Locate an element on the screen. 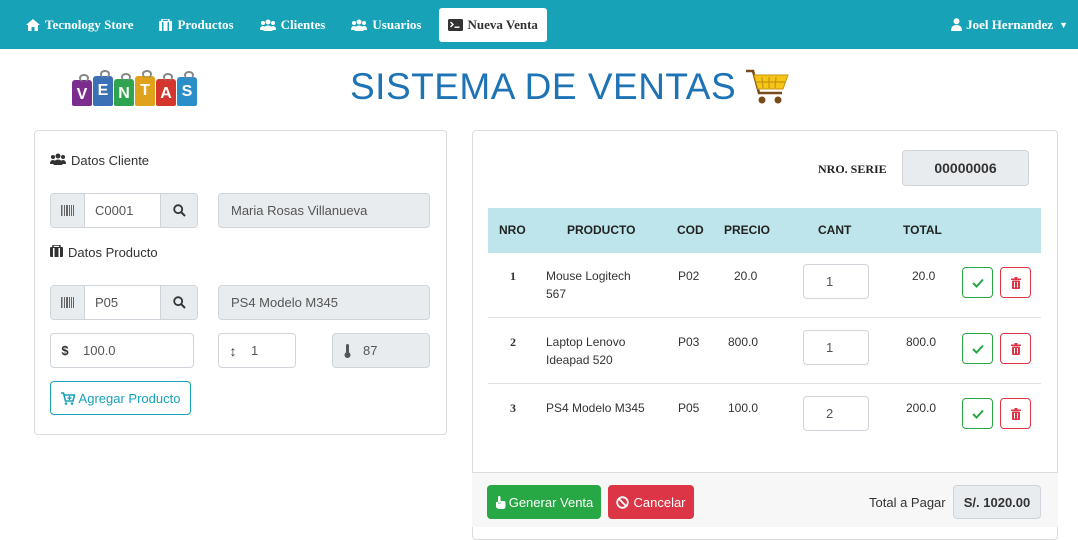 This screenshot has height=540, width=1078. cancel-button: Cancelar is located at coordinates (651, 502).